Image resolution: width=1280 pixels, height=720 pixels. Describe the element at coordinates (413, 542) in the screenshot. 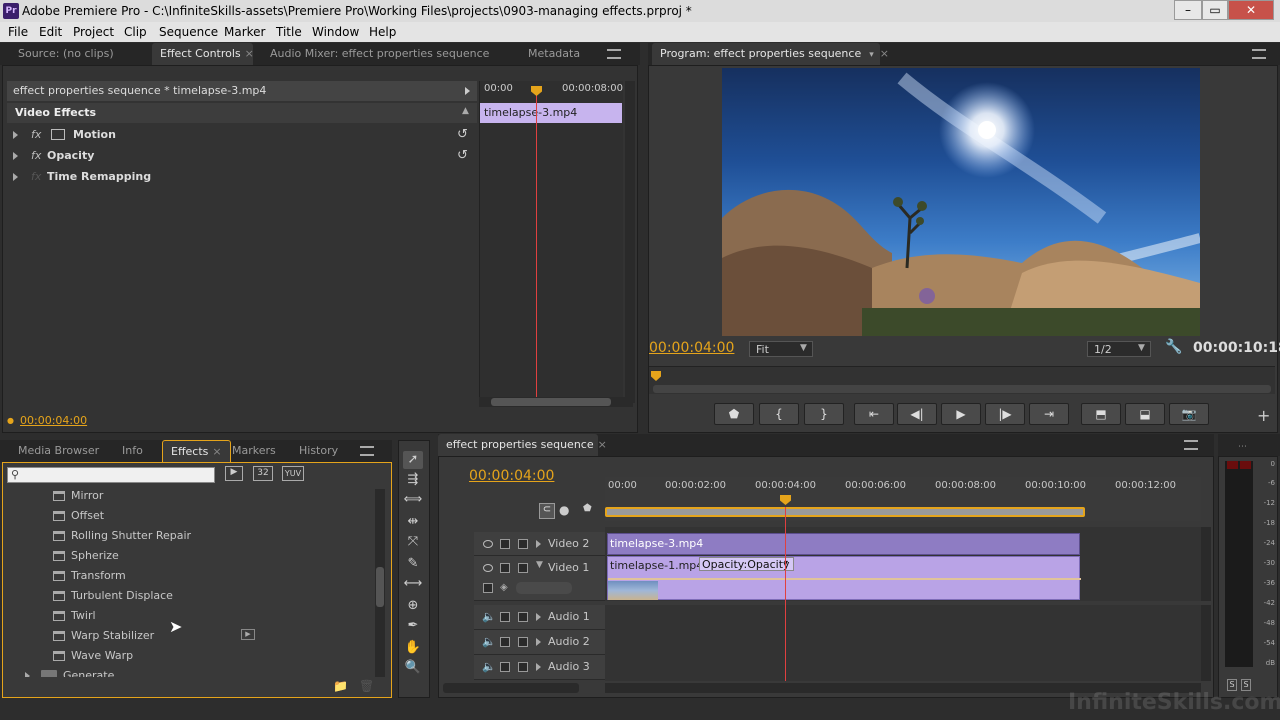

I see `rate-stretch-tool-icon: ⤧` at that location.